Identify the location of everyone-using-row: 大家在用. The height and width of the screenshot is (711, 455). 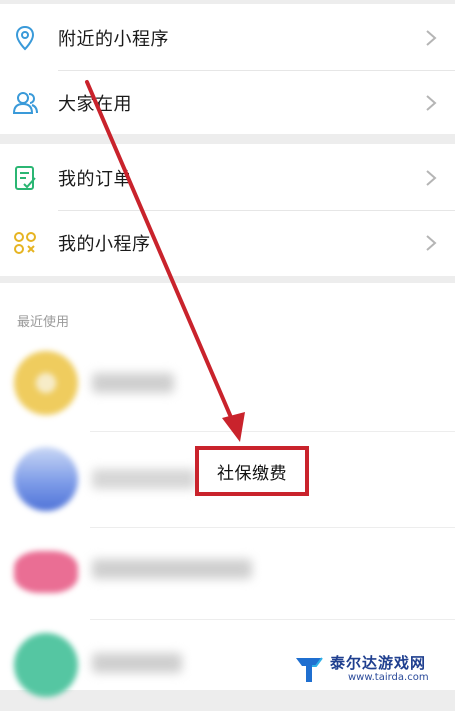
(227, 103).